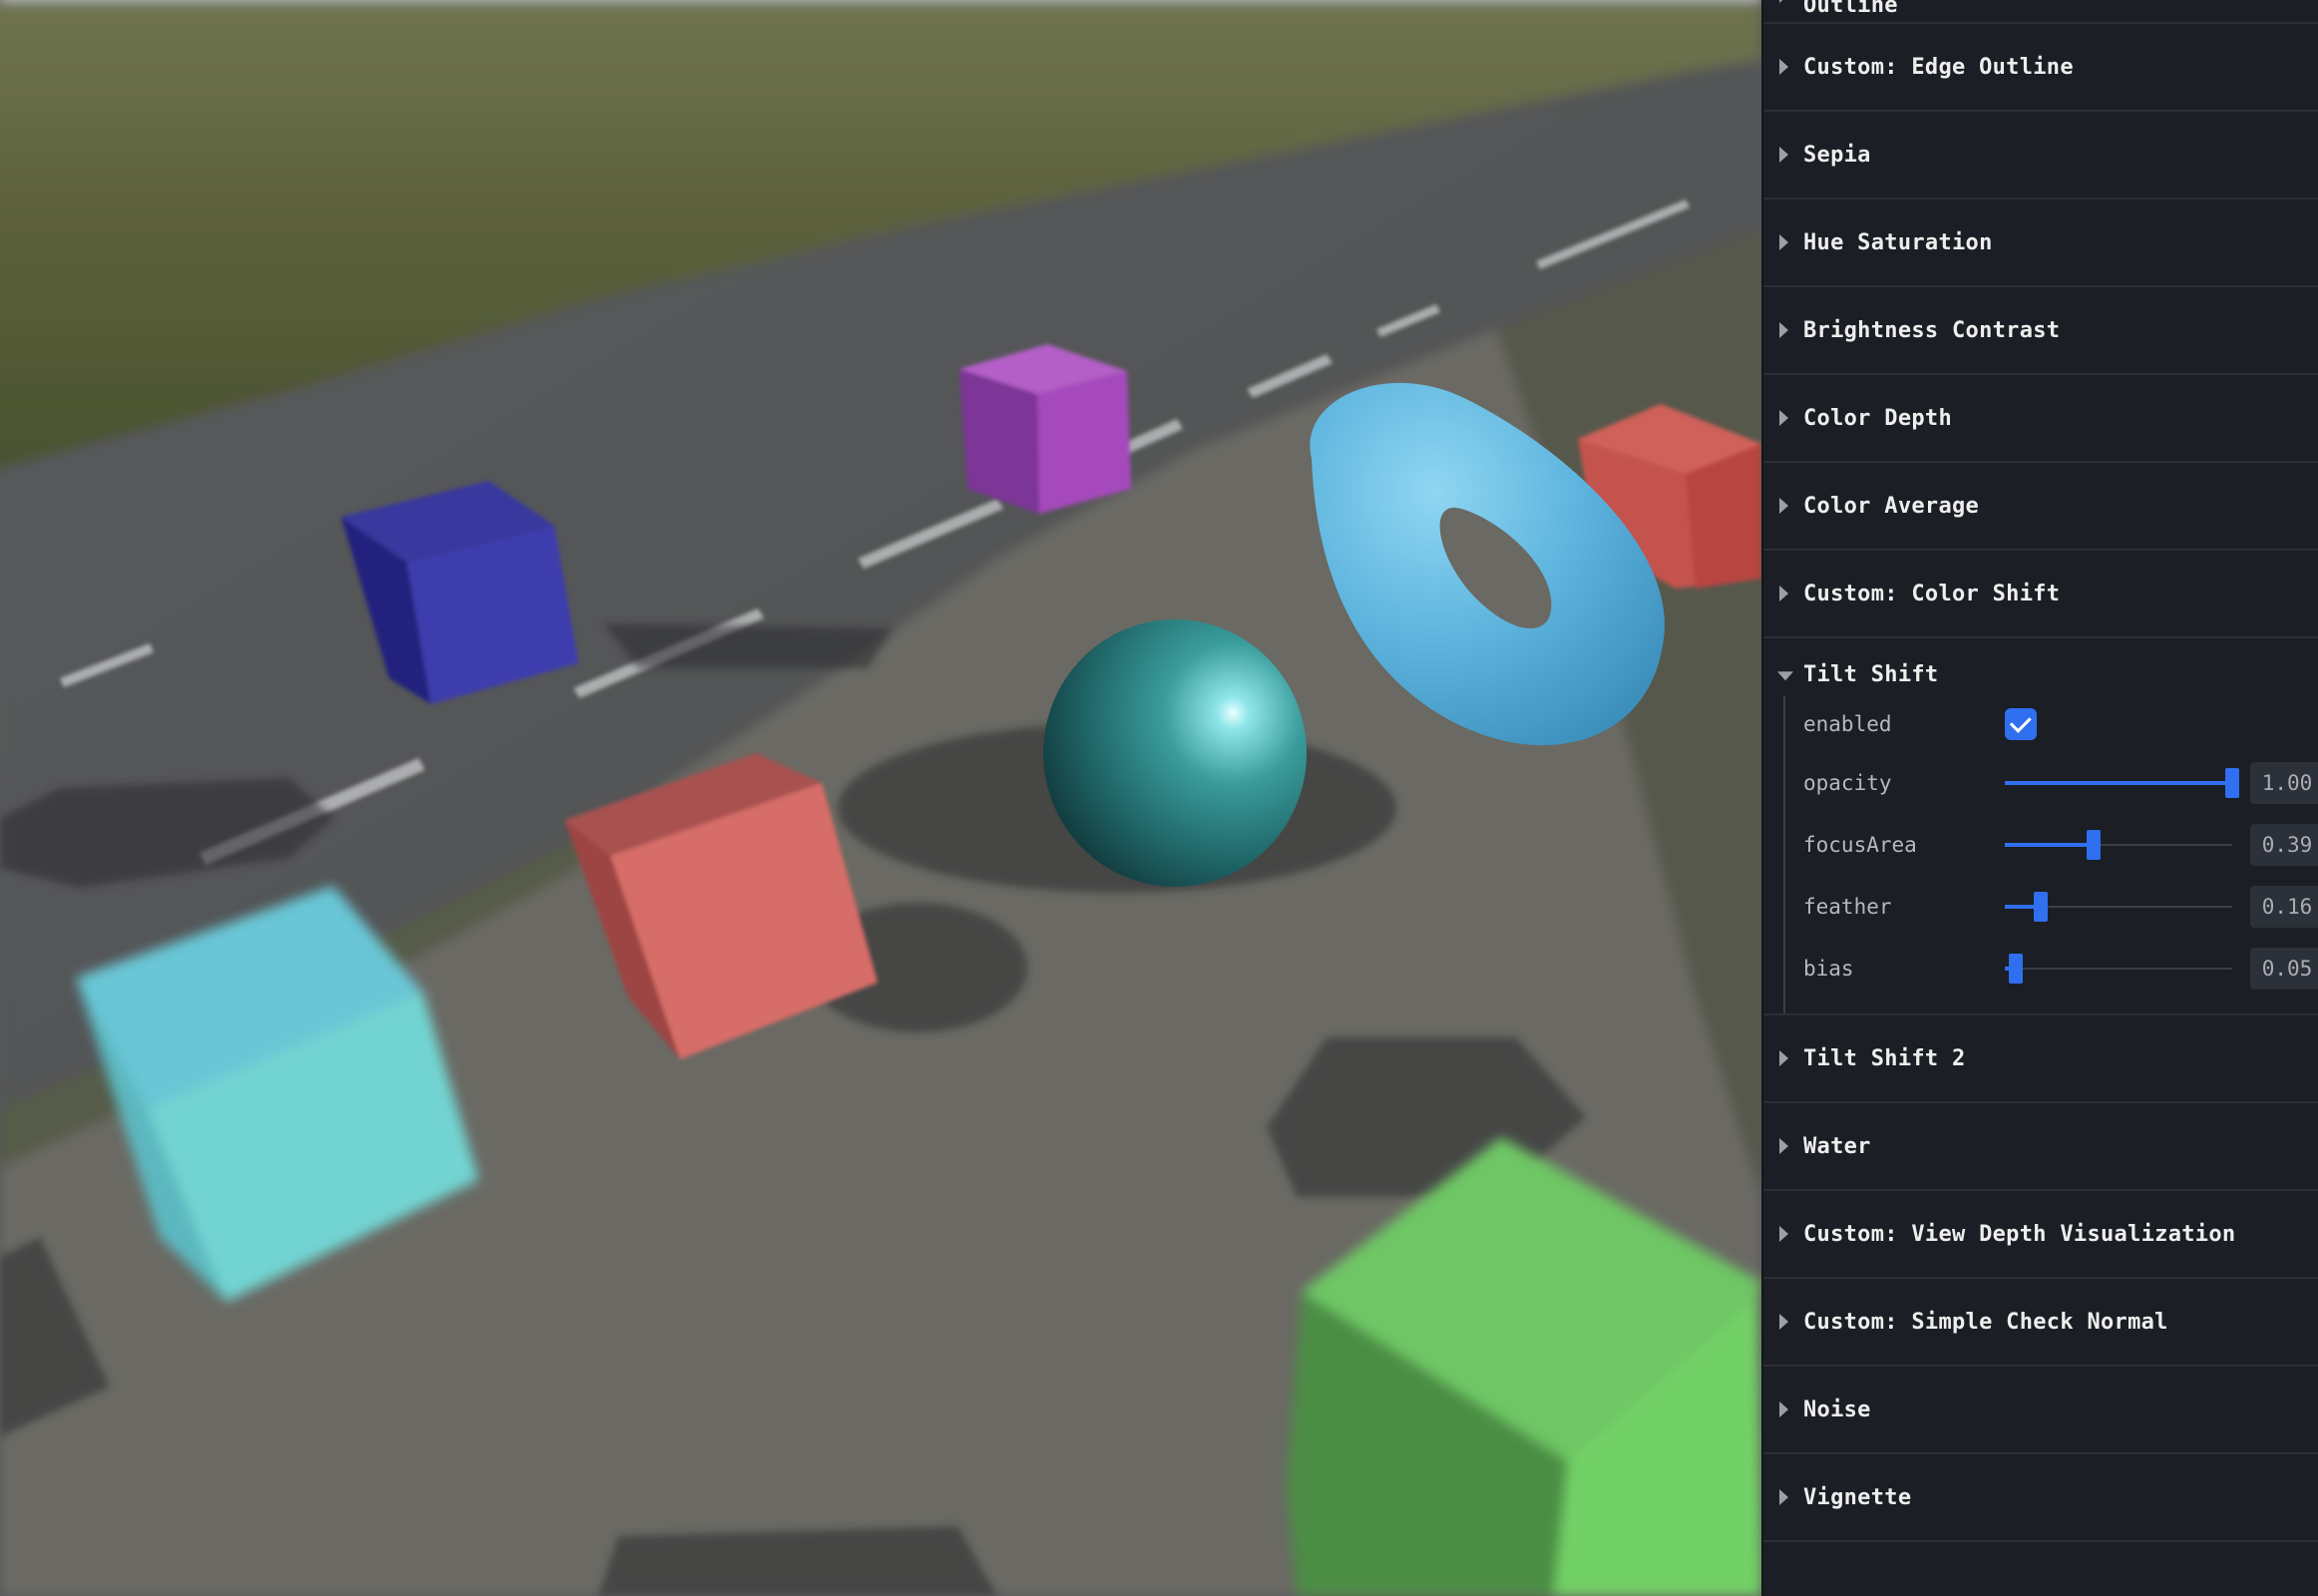 This screenshot has width=2318, height=1596. I want to click on folder-color-average: Color Average, so click(2040, 507).